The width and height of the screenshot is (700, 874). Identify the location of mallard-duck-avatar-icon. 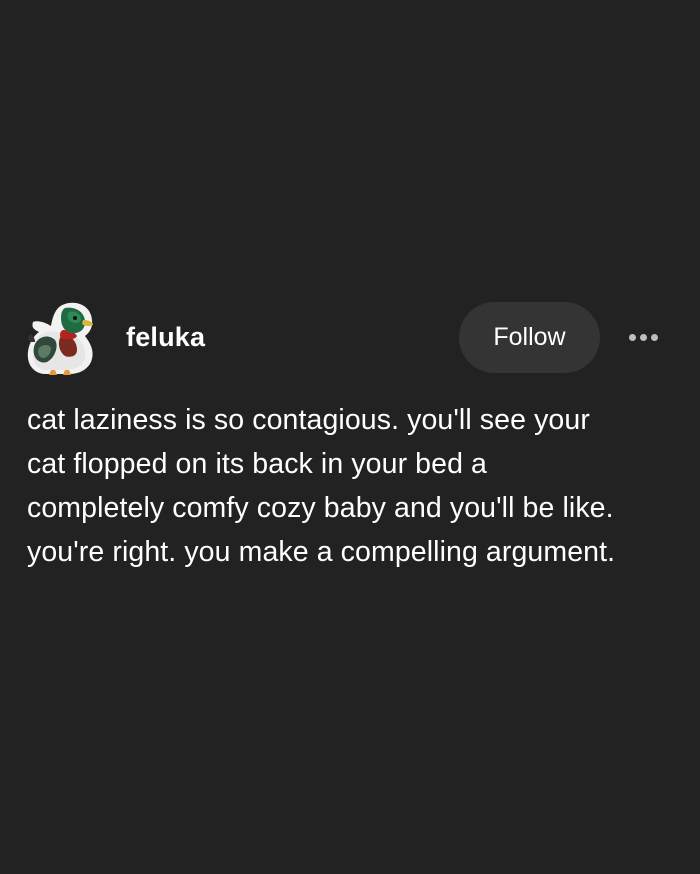
(60, 338).